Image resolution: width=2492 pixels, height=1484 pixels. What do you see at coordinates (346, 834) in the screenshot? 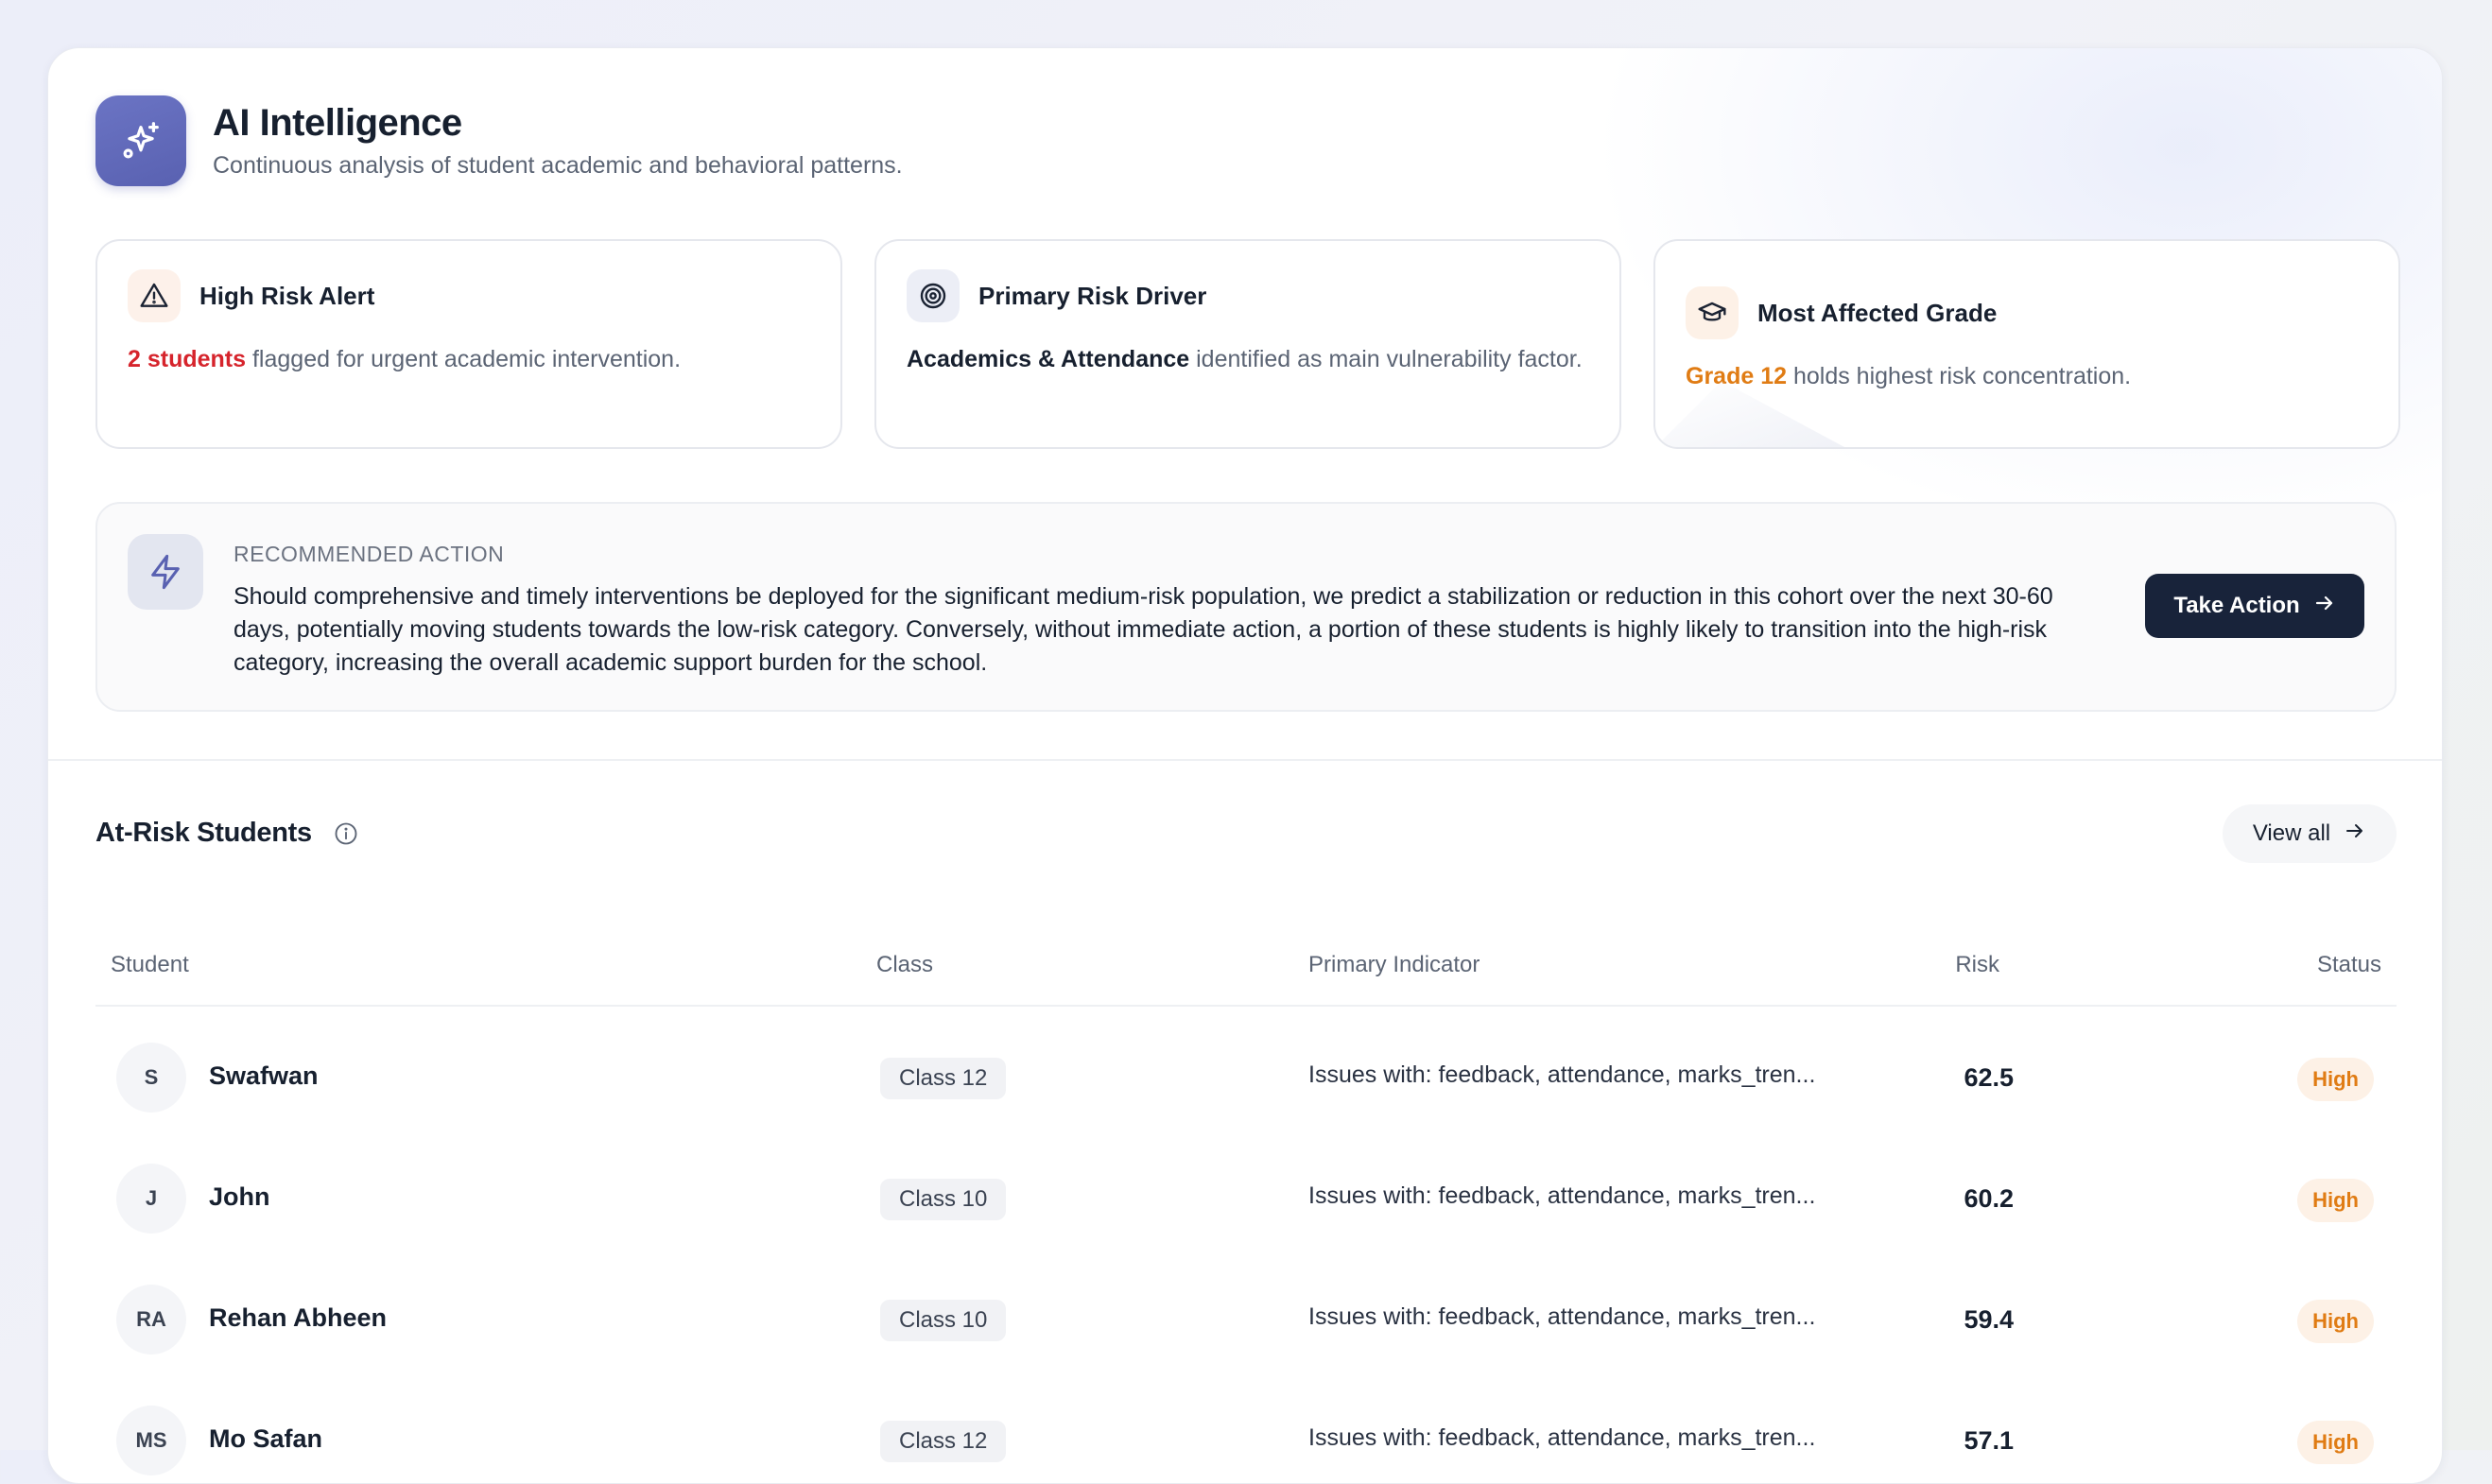
I see `info-icon` at bounding box center [346, 834].